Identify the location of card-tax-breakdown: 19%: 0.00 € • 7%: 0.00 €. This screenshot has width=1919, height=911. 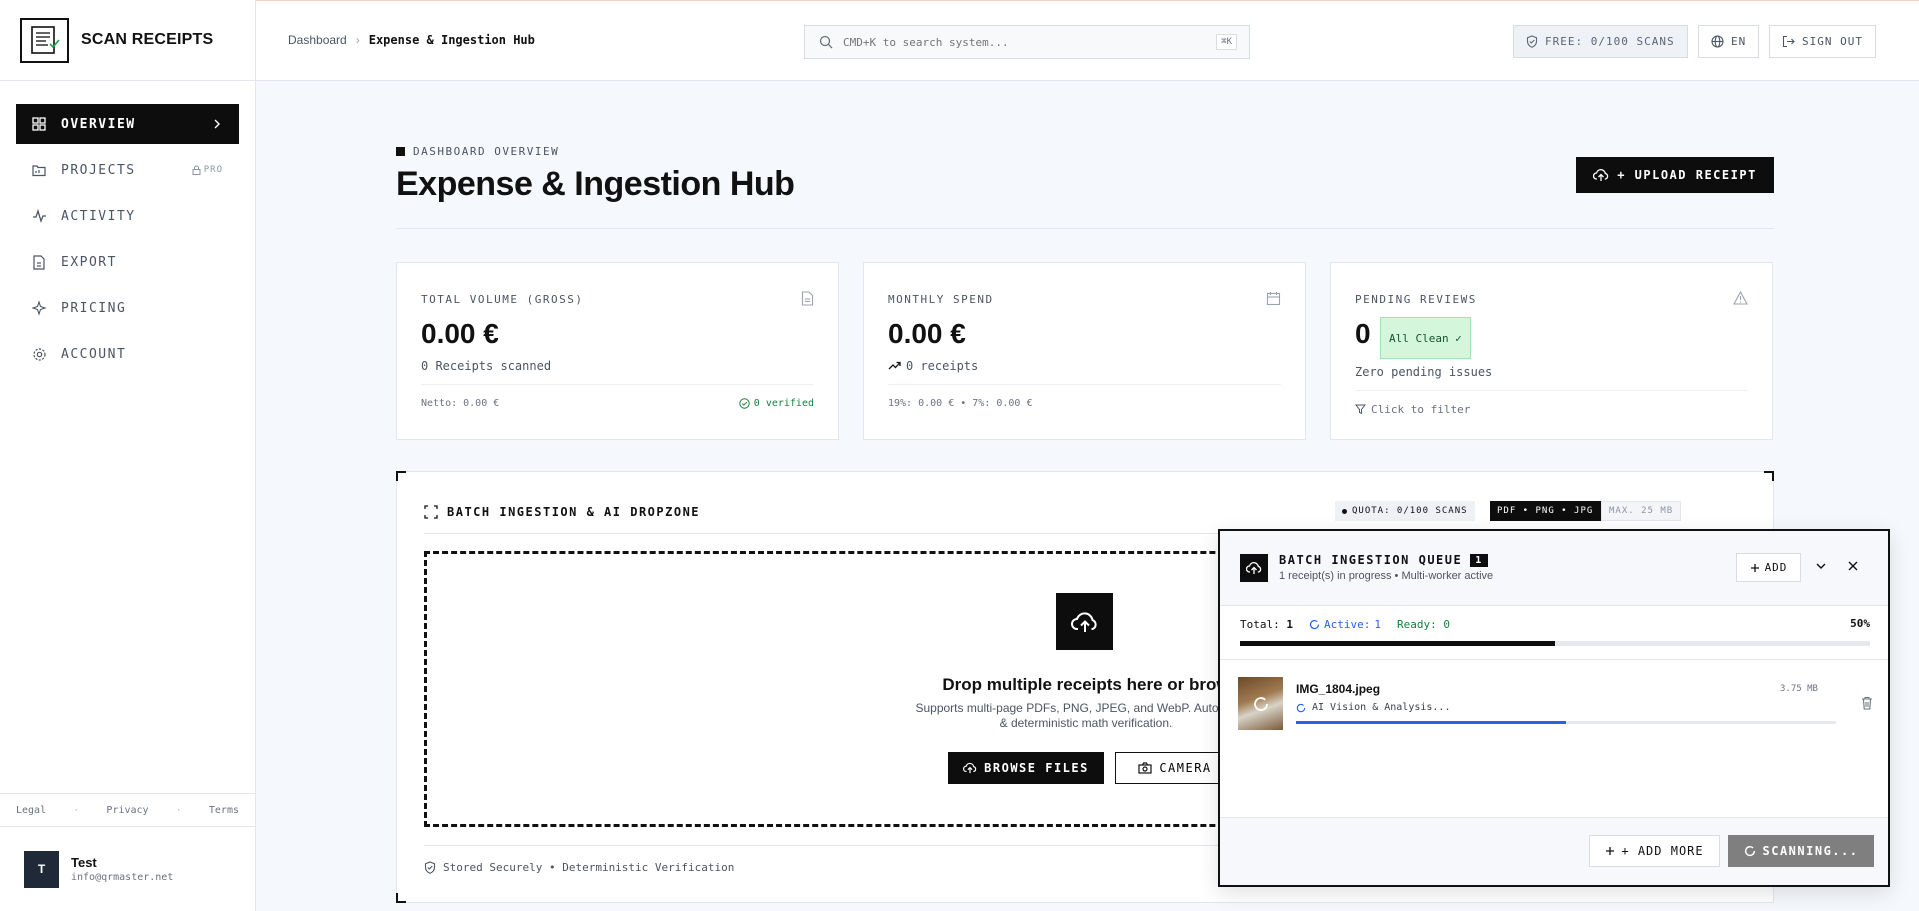
(960, 403).